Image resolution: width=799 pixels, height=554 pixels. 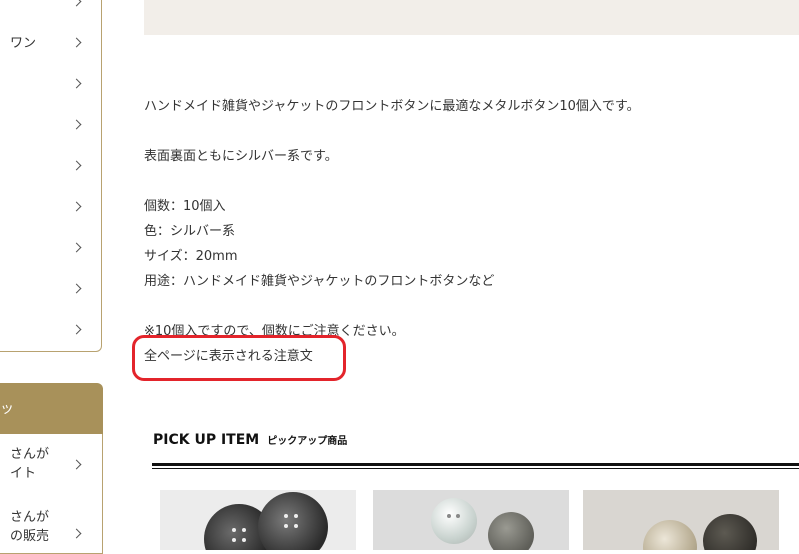 What do you see at coordinates (185, 206) in the screenshot?
I see `spec-count: 個数：10個入` at bounding box center [185, 206].